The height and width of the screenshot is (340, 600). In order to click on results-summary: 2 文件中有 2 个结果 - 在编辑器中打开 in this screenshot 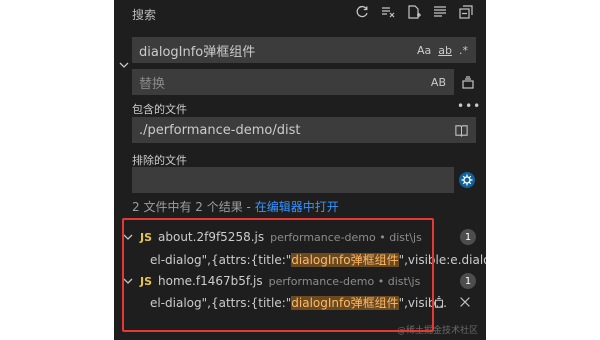, I will do `click(235, 206)`.